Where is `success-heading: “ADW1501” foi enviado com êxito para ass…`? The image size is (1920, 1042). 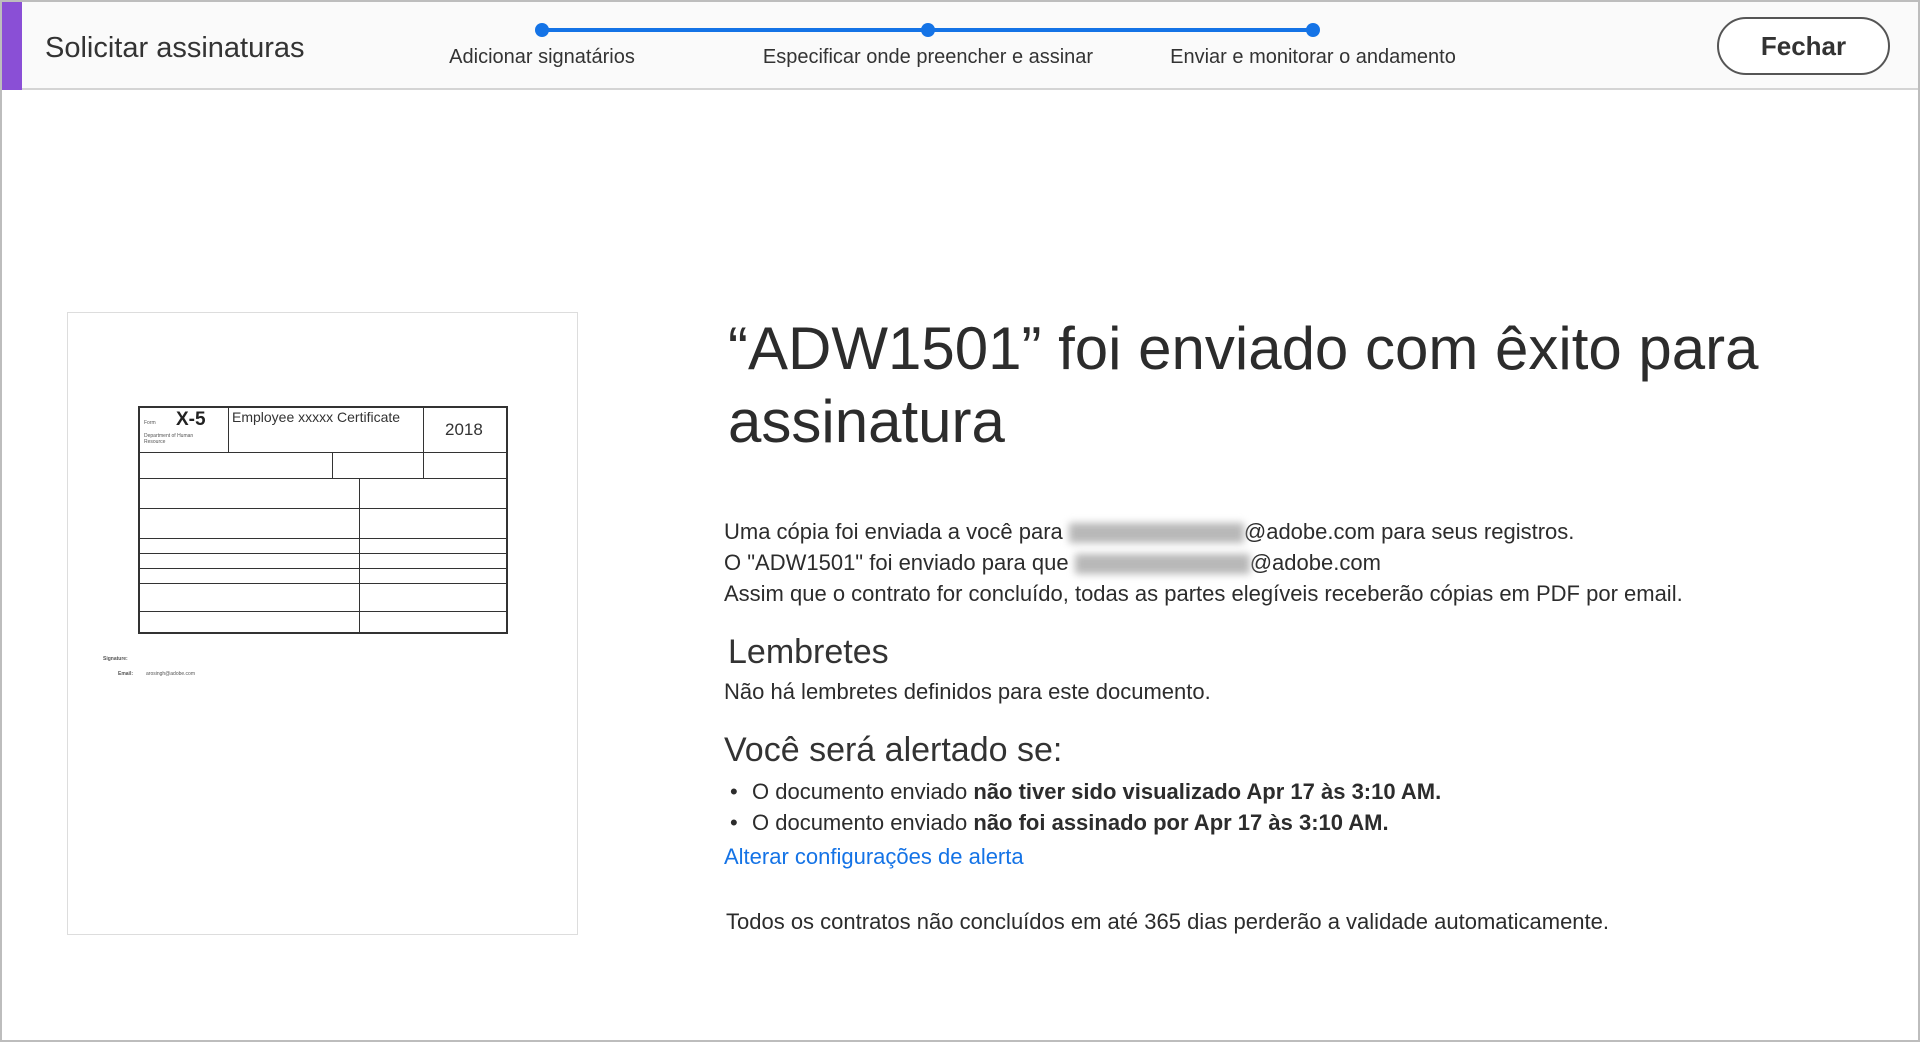 success-heading: “ADW1501” foi enviado com êxito para ass… is located at coordinates (1243, 385).